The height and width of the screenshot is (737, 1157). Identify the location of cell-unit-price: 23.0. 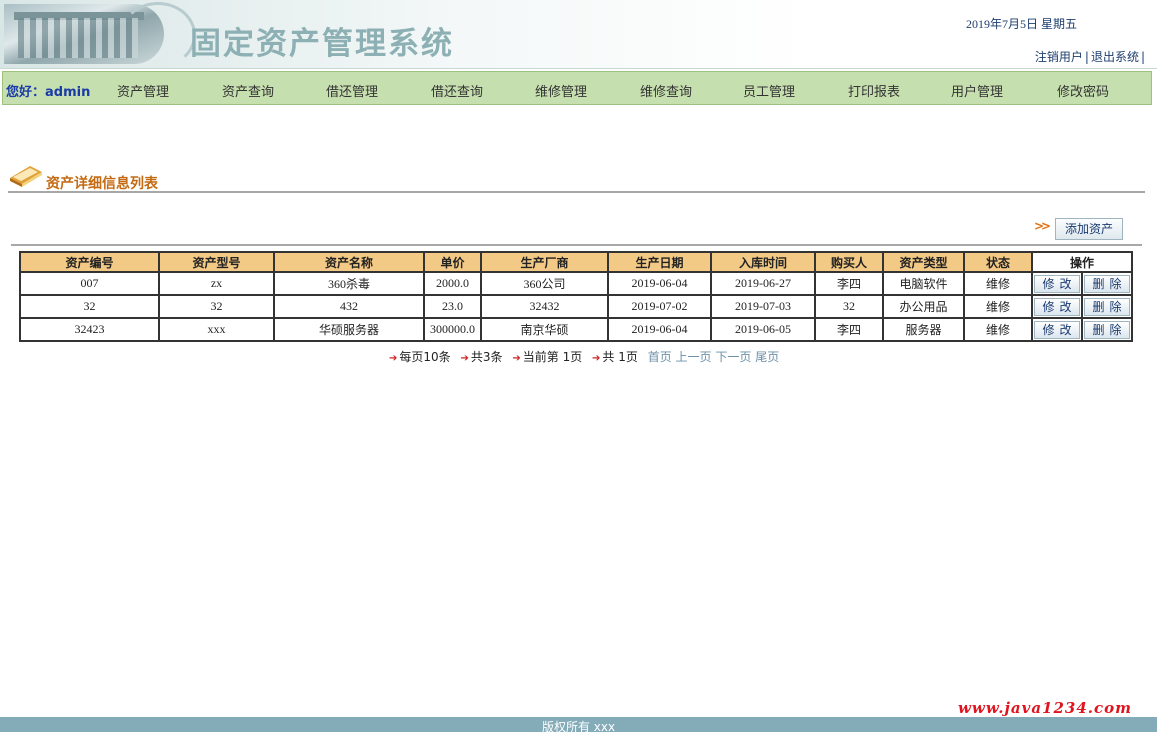
(452, 306).